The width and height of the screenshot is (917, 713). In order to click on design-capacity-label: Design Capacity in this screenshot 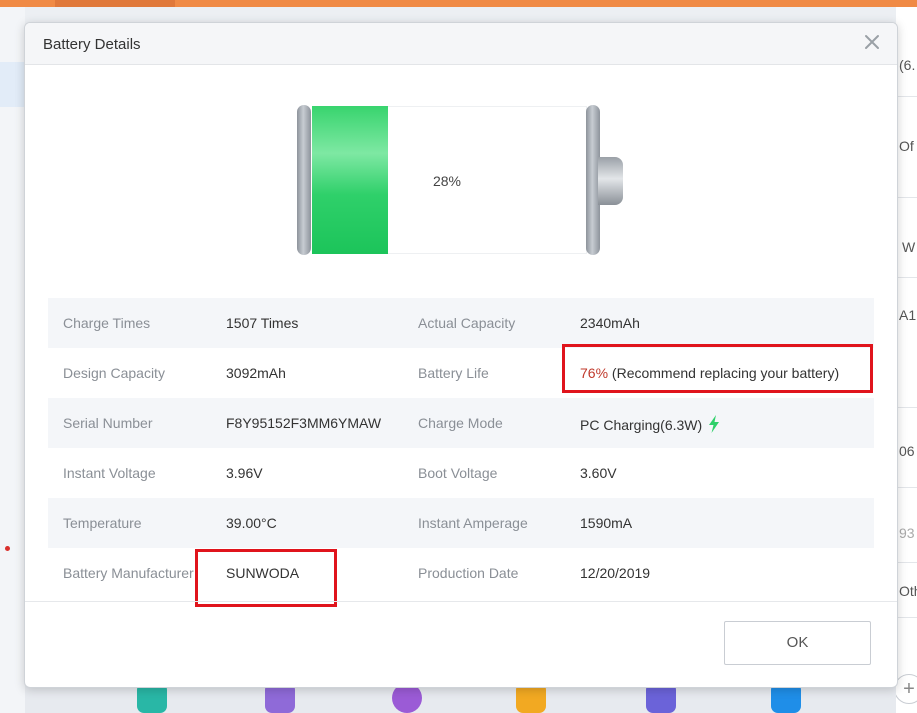, I will do `click(114, 373)`.